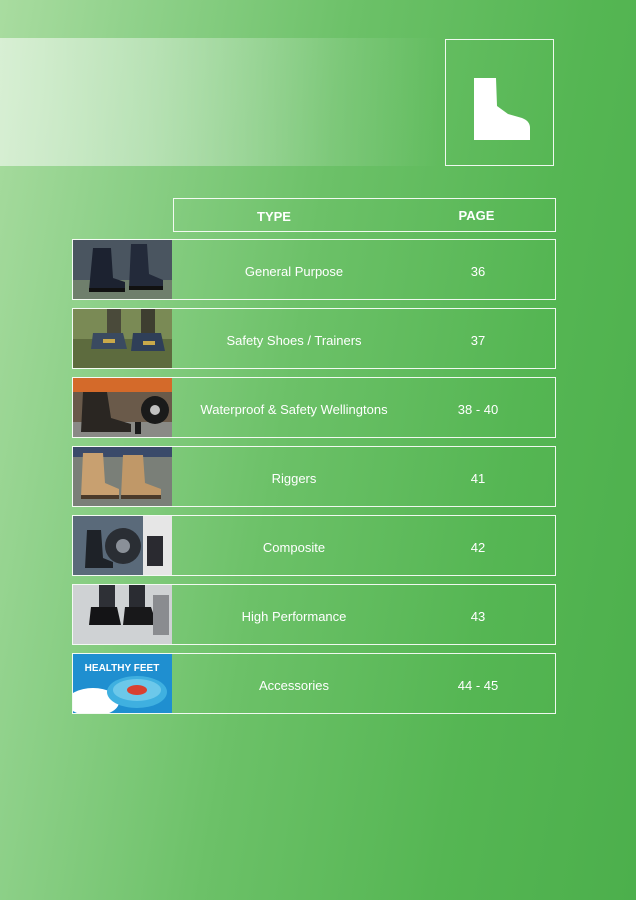  Describe the element at coordinates (502, 109) in the screenshot. I see `boot-icon` at that location.